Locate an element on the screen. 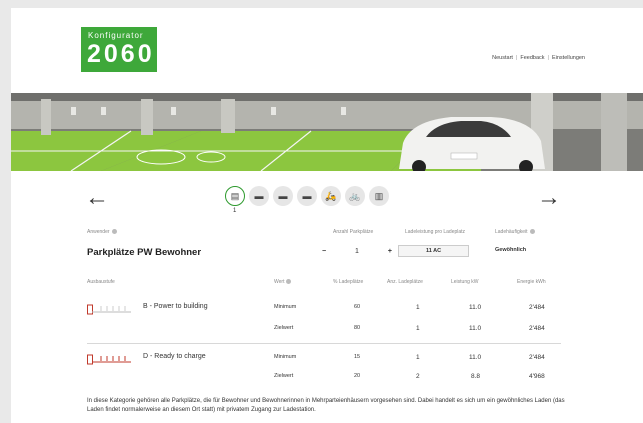  stage-b-min-wert: Minimum is located at coordinates (285, 307).